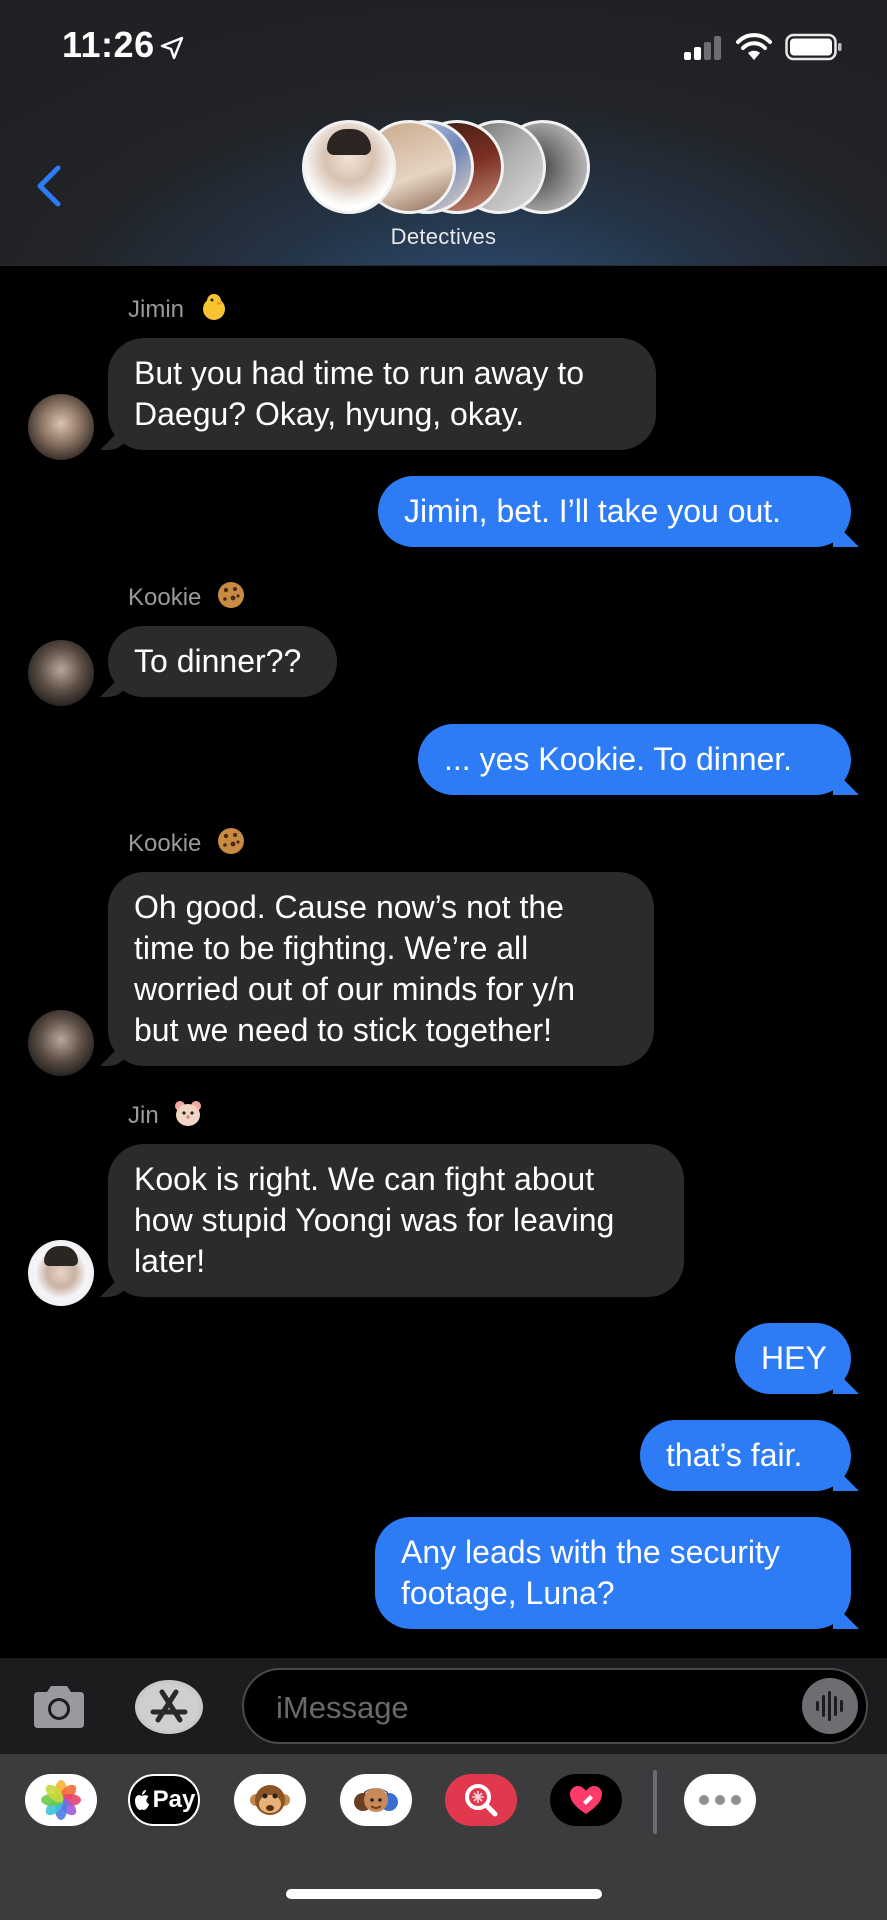 The width and height of the screenshot is (887, 1920). I want to click on conversation-header: 11:26 Detectives, so click(443, 133).